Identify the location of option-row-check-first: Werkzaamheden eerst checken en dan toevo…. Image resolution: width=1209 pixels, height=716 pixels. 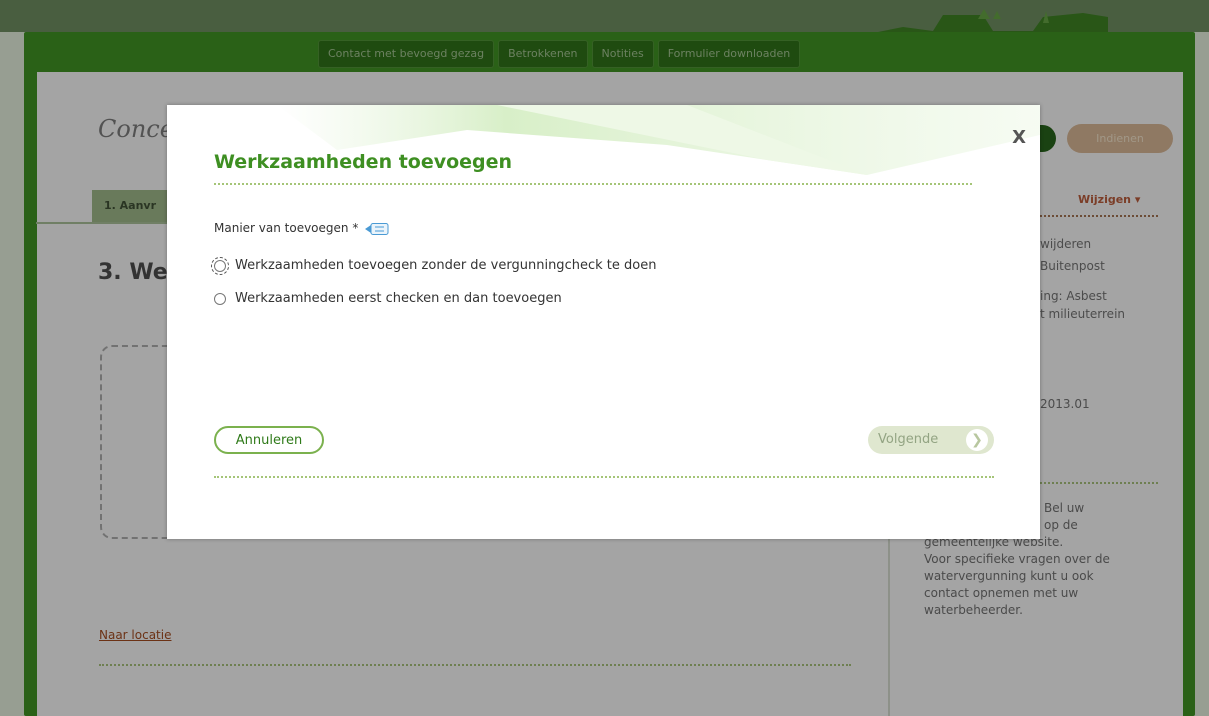
(388, 298).